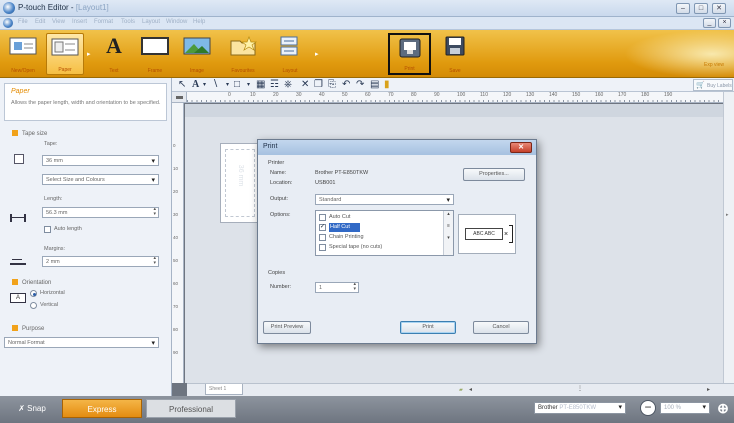 This screenshot has width=734, height=423. Describe the element at coordinates (151, 22) in the screenshot. I see `menu-layout: Layout` at that location.